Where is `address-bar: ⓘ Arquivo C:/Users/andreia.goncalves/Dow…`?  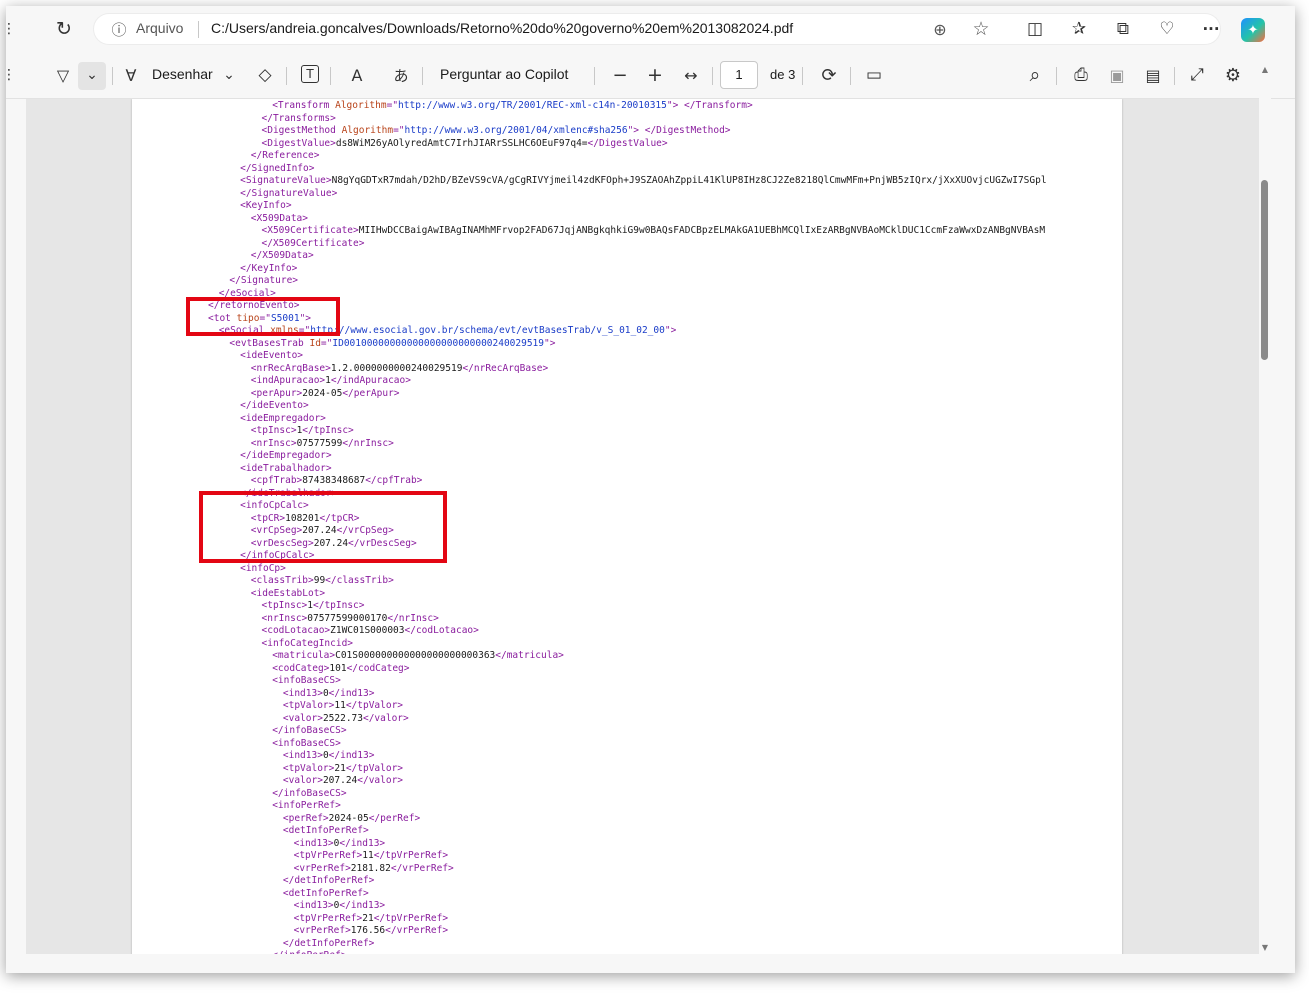
address-bar: ⓘ Arquivo C:/Users/andreia.goncalves/Dow… is located at coordinates (657, 29).